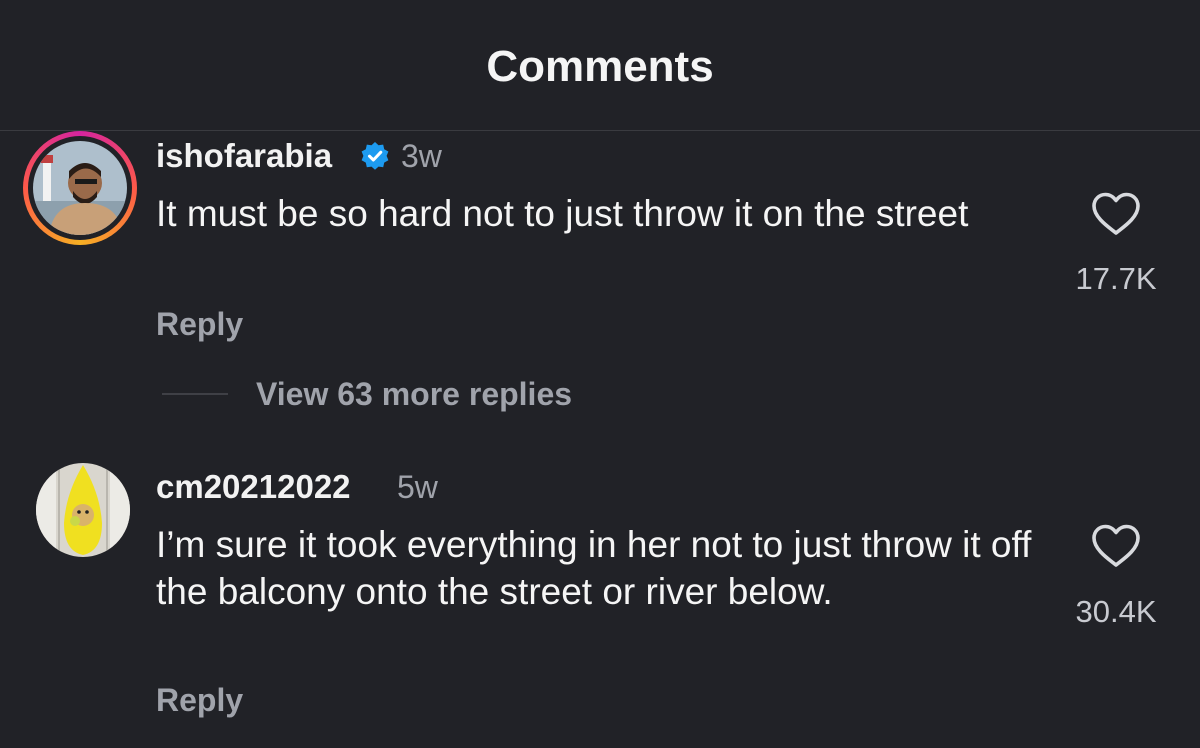 The width and height of the screenshot is (1200, 748). I want to click on story-ring, so click(80, 188).